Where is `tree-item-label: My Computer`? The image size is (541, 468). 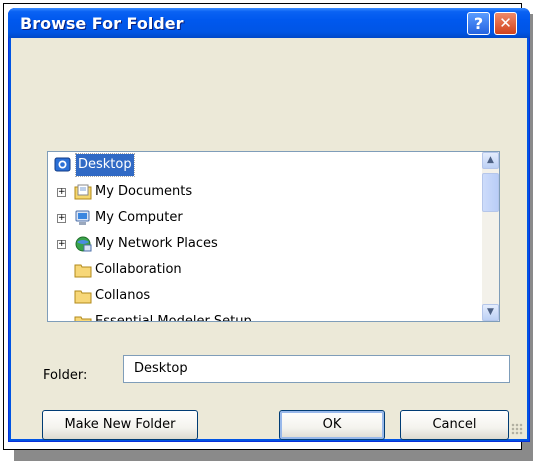 tree-item-label: My Computer is located at coordinates (139, 217).